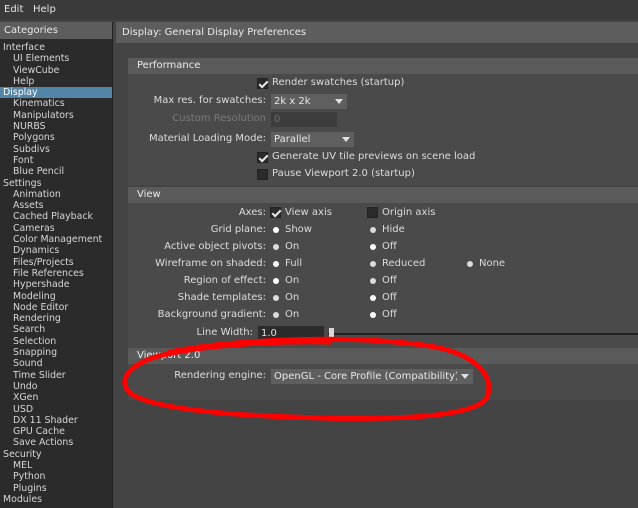 The image size is (638, 508). I want to click on wire-full-label: Full, so click(294, 263).